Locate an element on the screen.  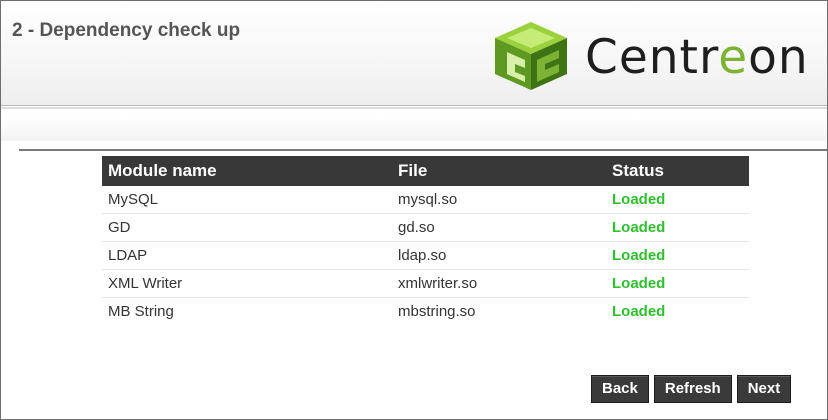
centreon-logo: Centreon is located at coordinates (651, 56).